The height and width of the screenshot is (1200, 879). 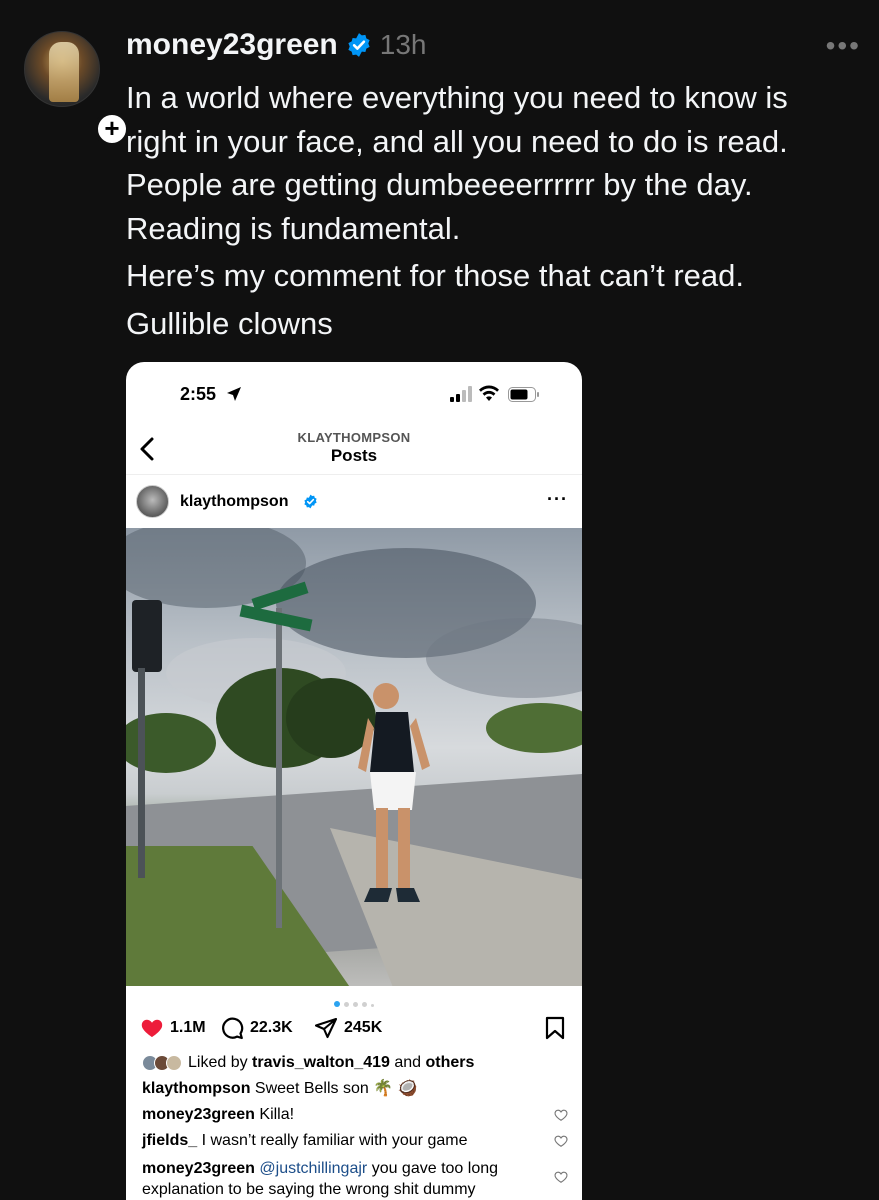 I want to click on avatar, so click(x=62, y=69).